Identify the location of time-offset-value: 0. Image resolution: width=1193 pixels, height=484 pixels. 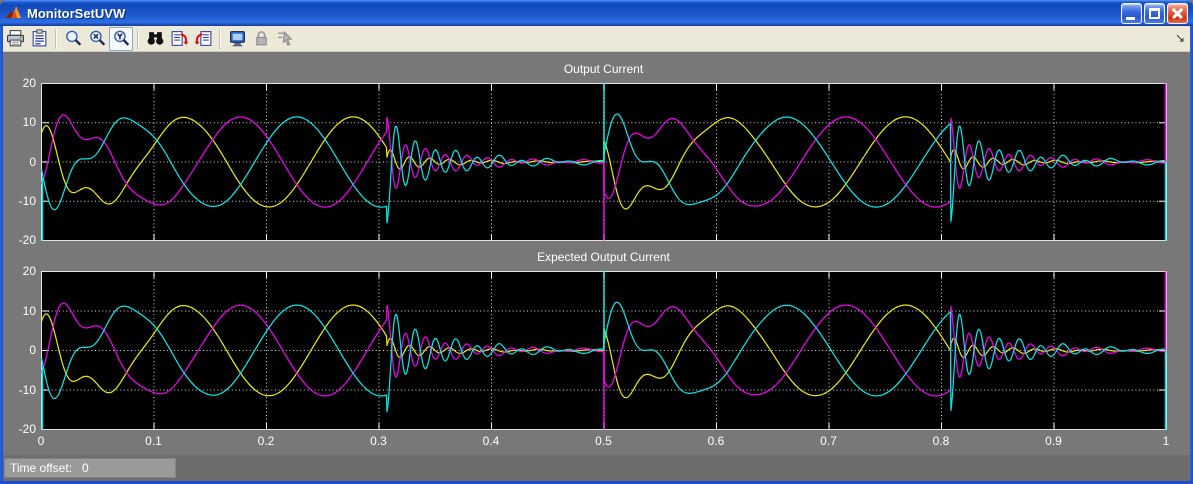
(85, 468).